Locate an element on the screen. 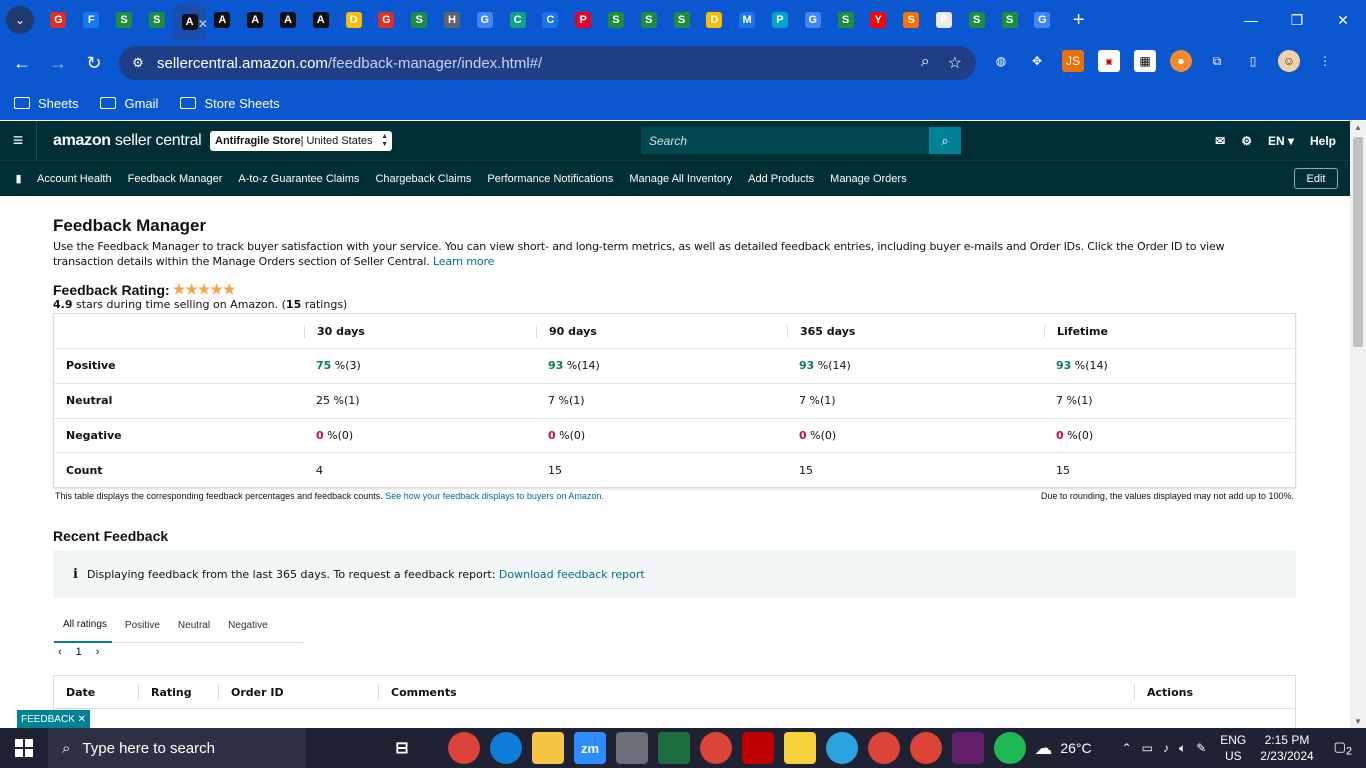 This screenshot has height=768, width=1366. tab-negative: Negative is located at coordinates (247, 626).